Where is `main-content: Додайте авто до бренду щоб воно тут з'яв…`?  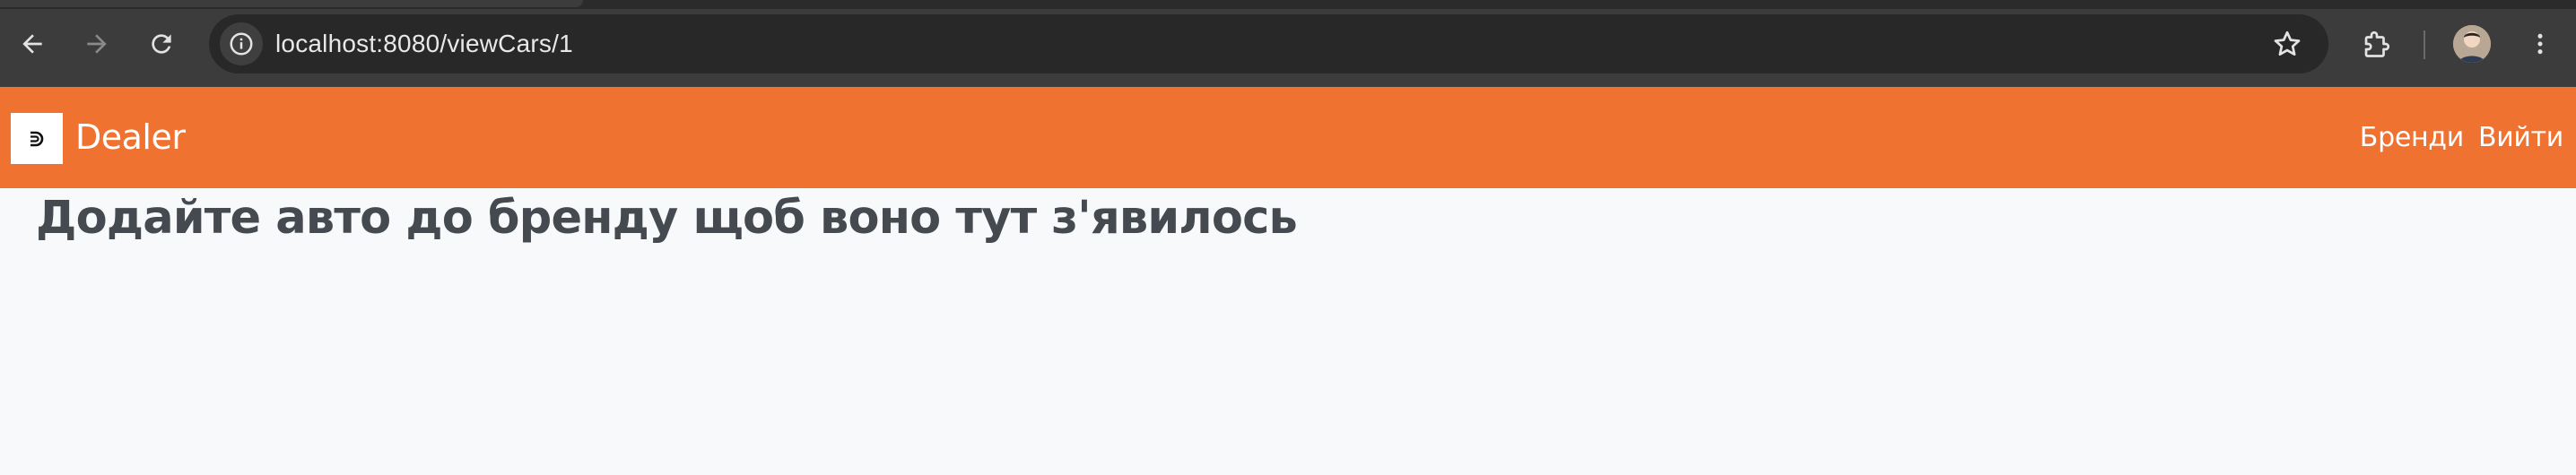 main-content: Додайте авто до бренду щоб воно тут з'яв… is located at coordinates (667, 218).